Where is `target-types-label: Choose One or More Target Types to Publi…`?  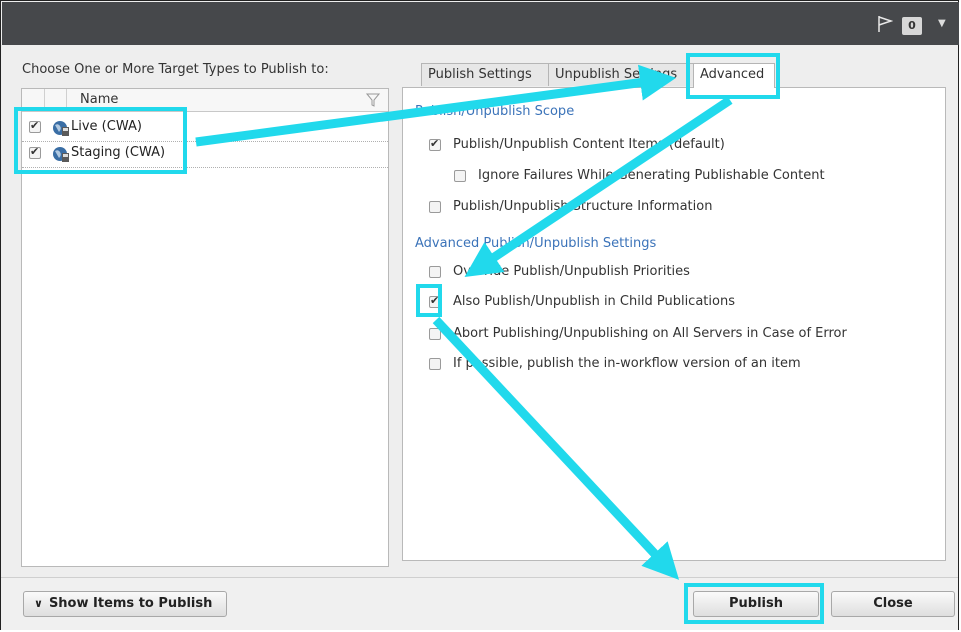 target-types-label: Choose One or More Target Types to Publi… is located at coordinates (175, 69).